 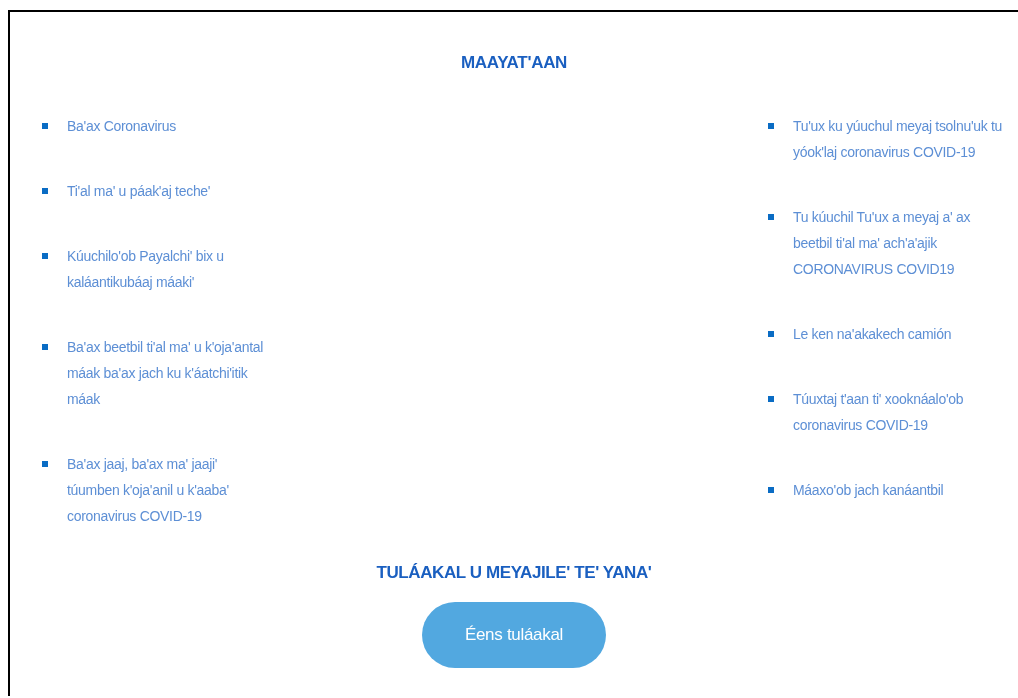 What do you see at coordinates (899, 243) in the screenshot?
I see `topic-link: Tu kúuchil Tu'ux a meyaj a' ax beetbil ti'al ma' ach'a'ajik CORONAVIRUS COVID19` at bounding box center [899, 243].